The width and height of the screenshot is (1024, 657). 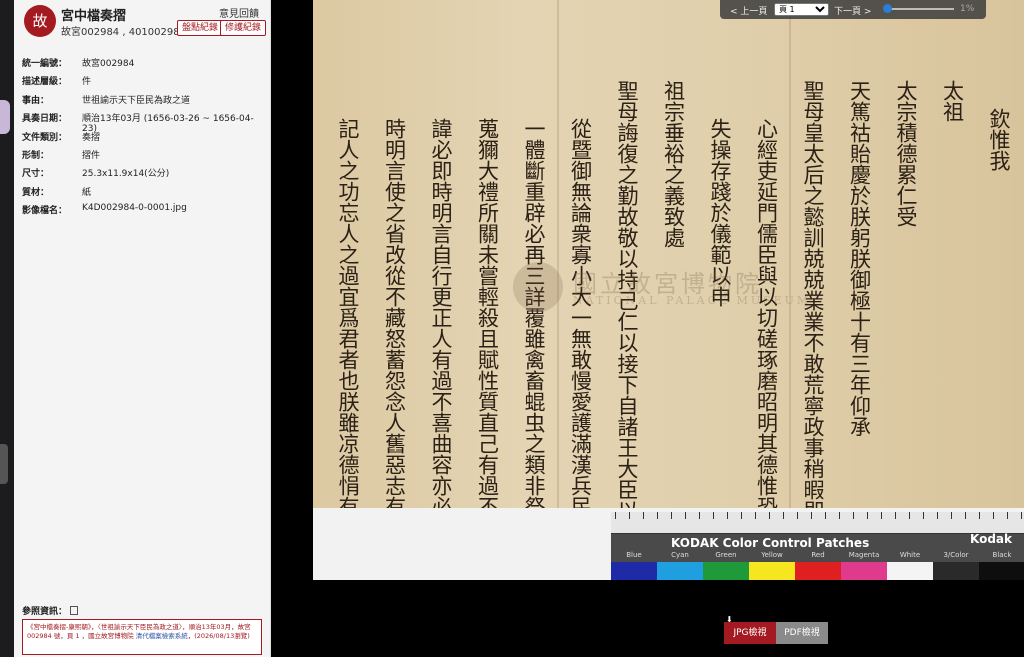 I want to click on zoom-slider-knob, so click(x=887, y=8).